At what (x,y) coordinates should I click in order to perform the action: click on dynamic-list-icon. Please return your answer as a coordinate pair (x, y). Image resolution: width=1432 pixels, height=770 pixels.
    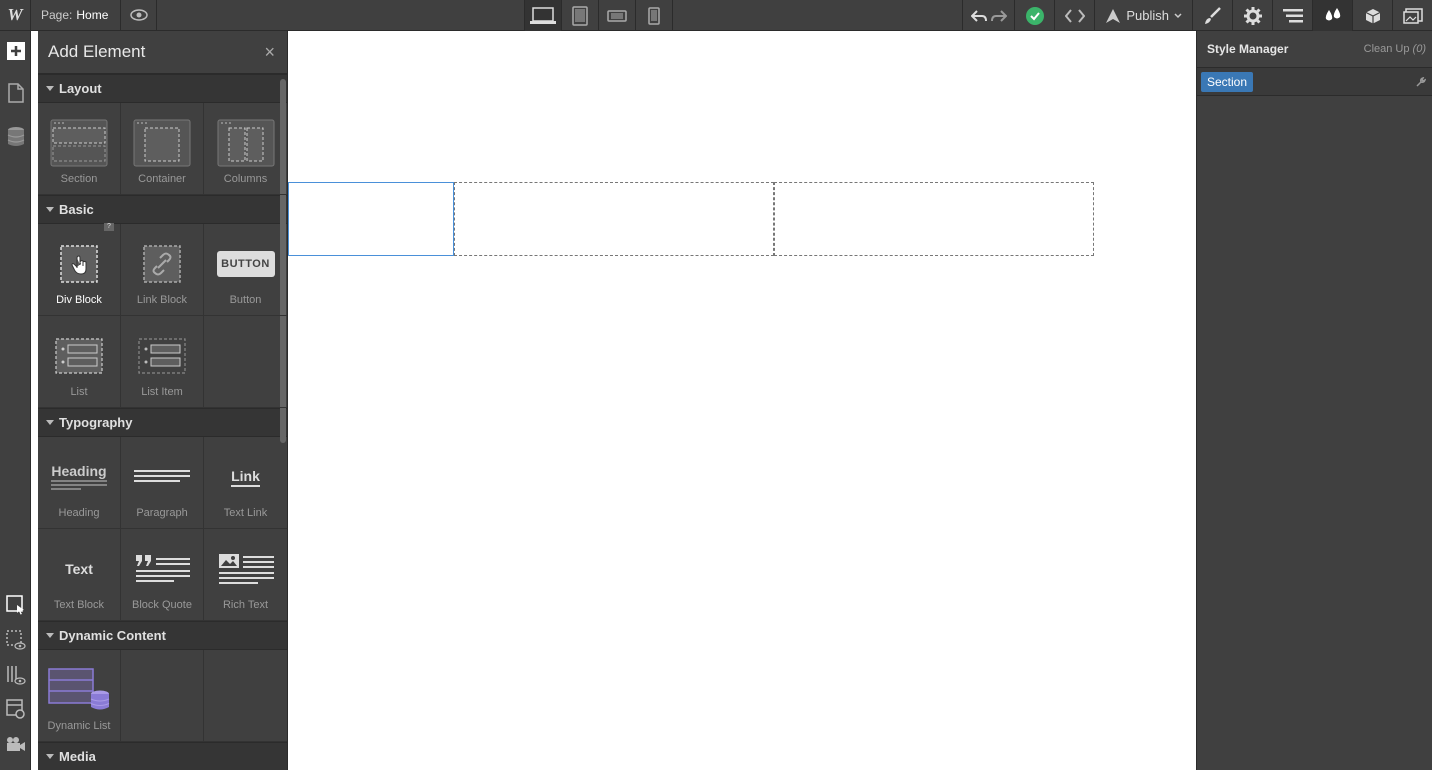
    Looking at the image, I should click on (79, 689).